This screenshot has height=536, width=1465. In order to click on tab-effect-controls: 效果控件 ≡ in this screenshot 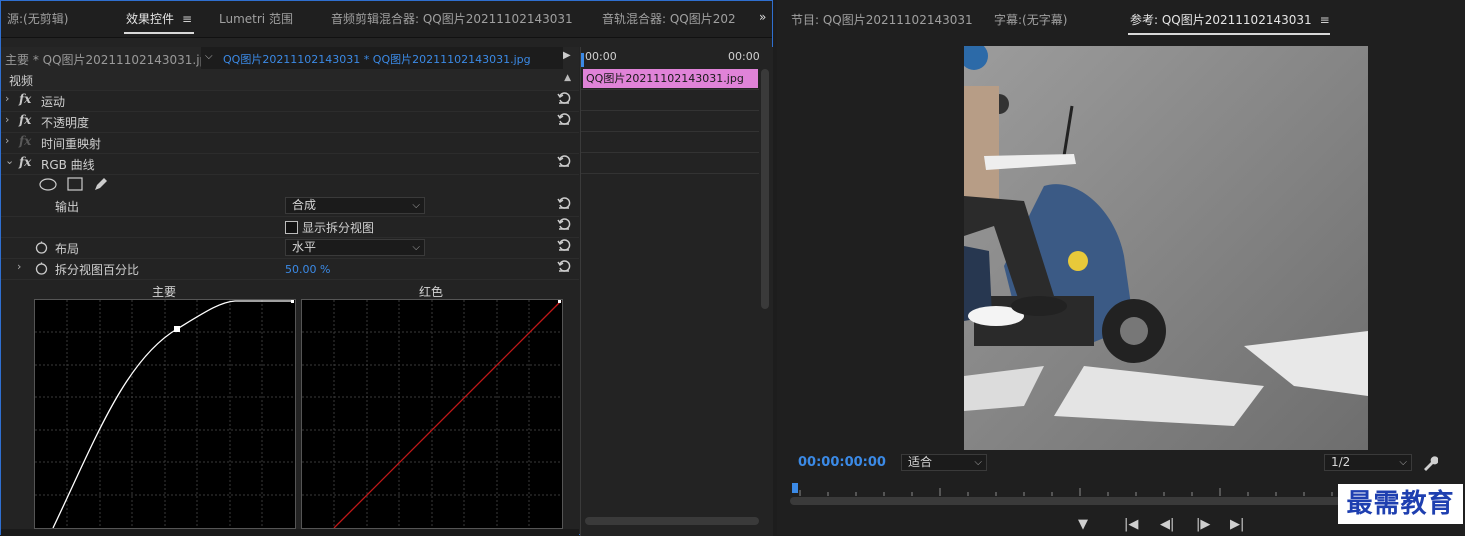, I will do `click(159, 22)`.